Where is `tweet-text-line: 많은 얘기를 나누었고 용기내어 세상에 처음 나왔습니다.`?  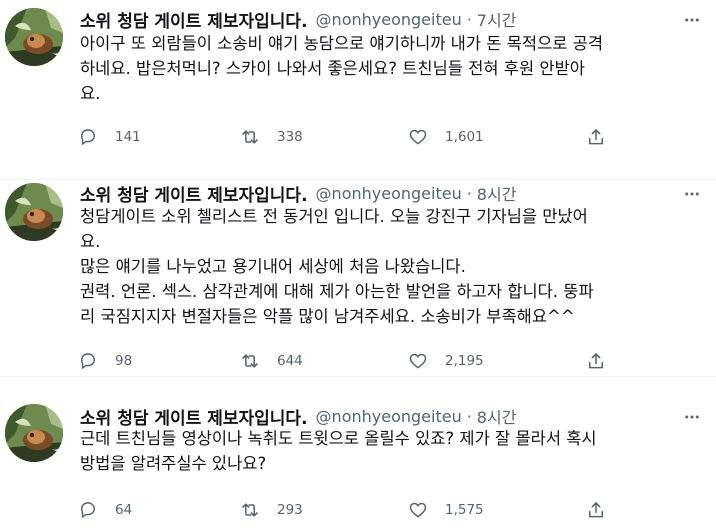
tweet-text-line: 많은 얘기를 나누었고 용기내어 세상에 처음 나왔습니다. is located at coordinates (273, 266).